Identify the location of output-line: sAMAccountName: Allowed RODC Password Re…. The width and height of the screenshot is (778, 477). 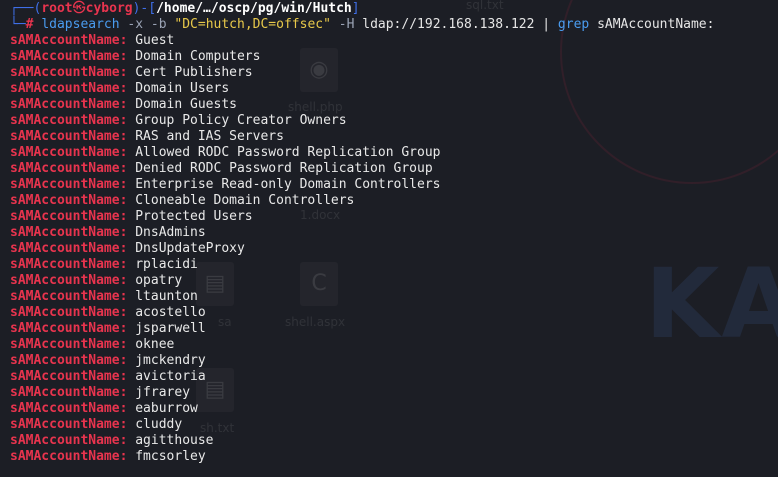
(394, 153).